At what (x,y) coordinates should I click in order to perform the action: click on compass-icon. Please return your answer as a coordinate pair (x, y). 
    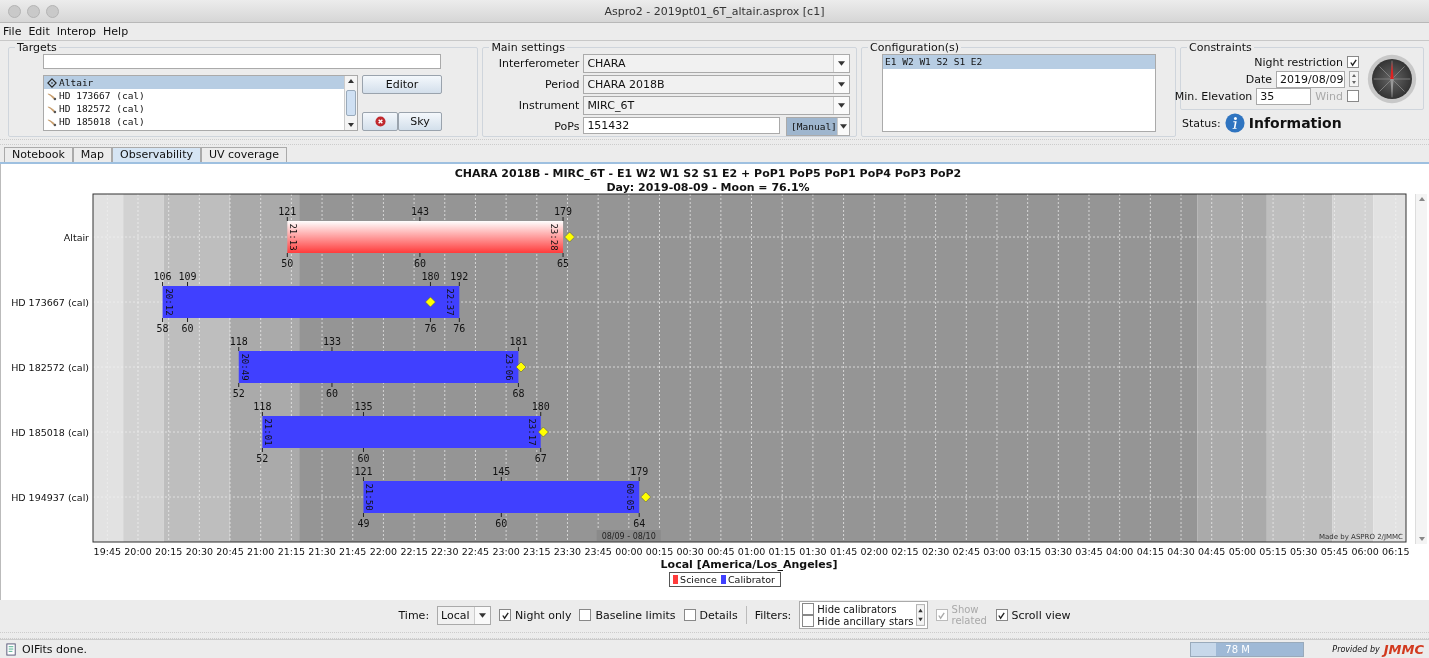
    Looking at the image, I should click on (1392, 79).